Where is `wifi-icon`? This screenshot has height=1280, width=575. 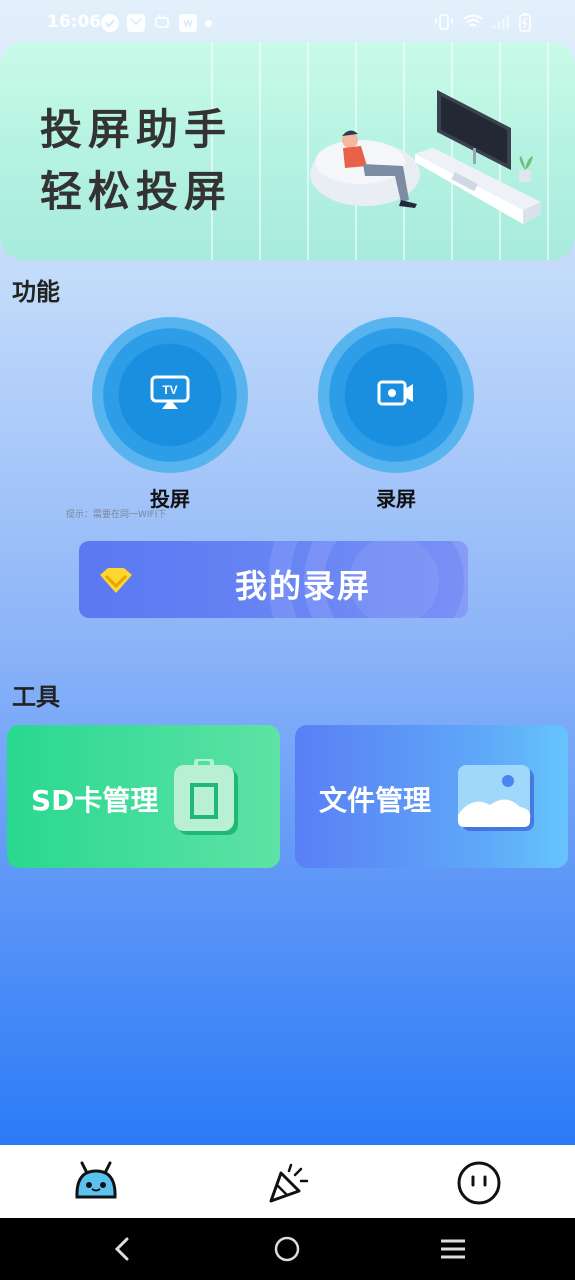 wifi-icon is located at coordinates (473, 24).